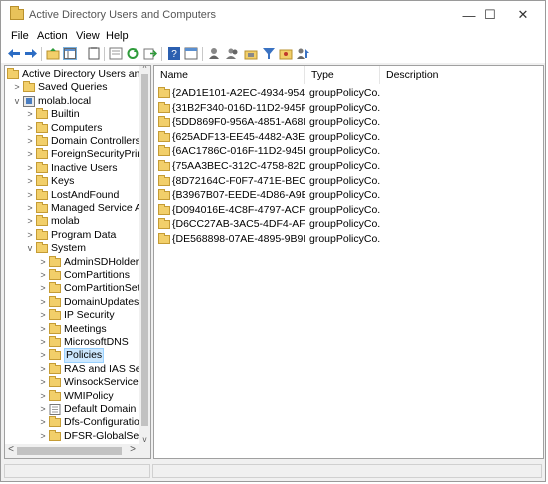  I want to click on export-icon, so click(150, 53).